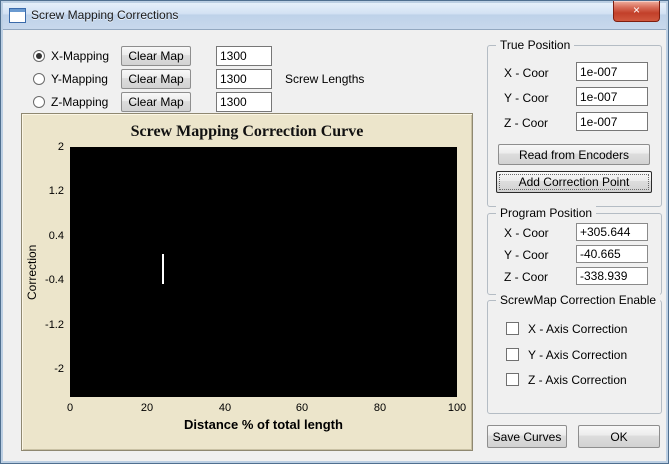 The width and height of the screenshot is (669, 464). I want to click on x-tick-label: 40, so click(225, 408).